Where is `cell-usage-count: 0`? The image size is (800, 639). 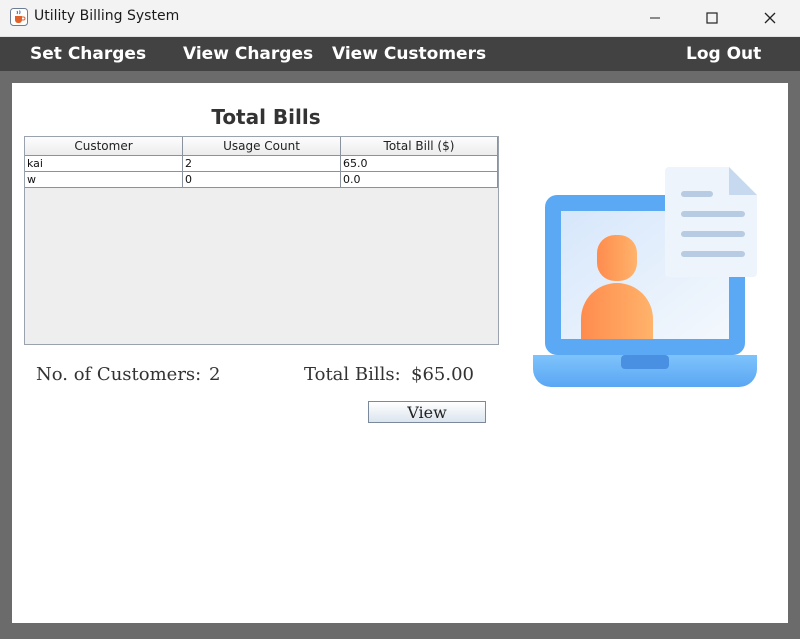 cell-usage-count: 0 is located at coordinates (262, 180).